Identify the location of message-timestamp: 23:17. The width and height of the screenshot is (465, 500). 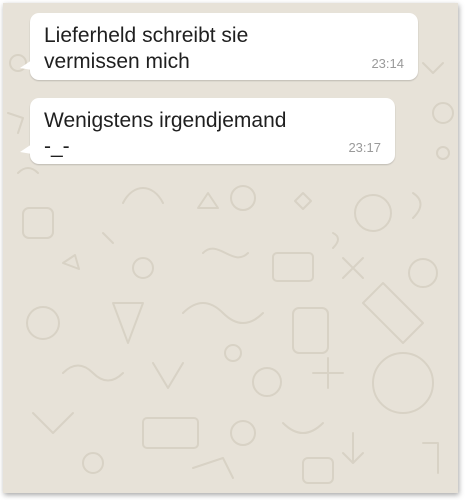
(364, 147).